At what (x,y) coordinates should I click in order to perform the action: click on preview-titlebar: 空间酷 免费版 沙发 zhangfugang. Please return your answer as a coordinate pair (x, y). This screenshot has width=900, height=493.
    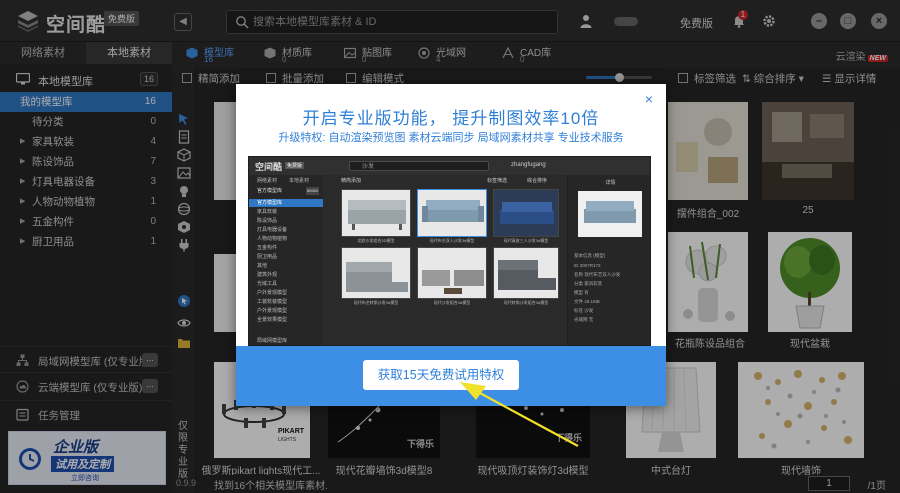
    Looking at the image, I should click on (449, 166).